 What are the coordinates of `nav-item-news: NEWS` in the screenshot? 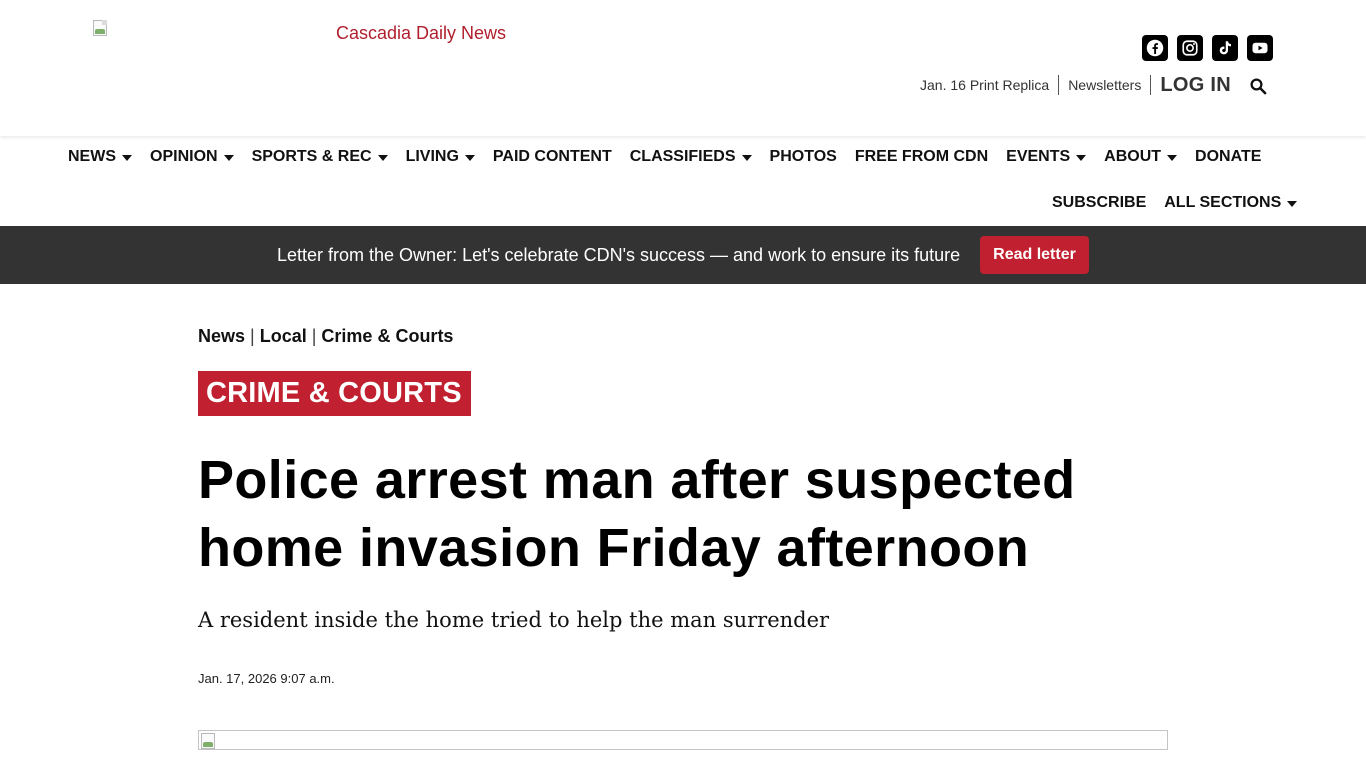 It's located at (100, 157).